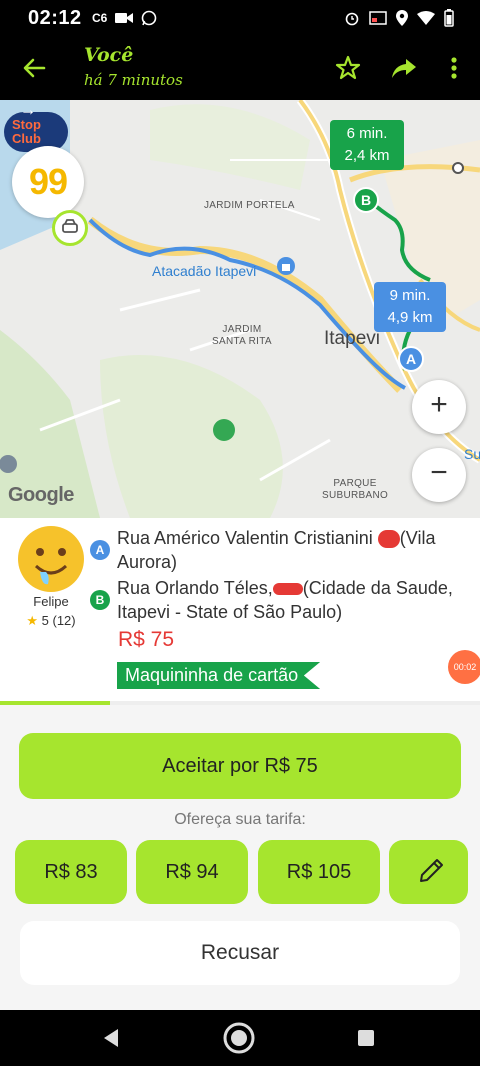  Describe the element at coordinates (71, 872) in the screenshot. I see `fare-option-button: R$ 83` at that location.